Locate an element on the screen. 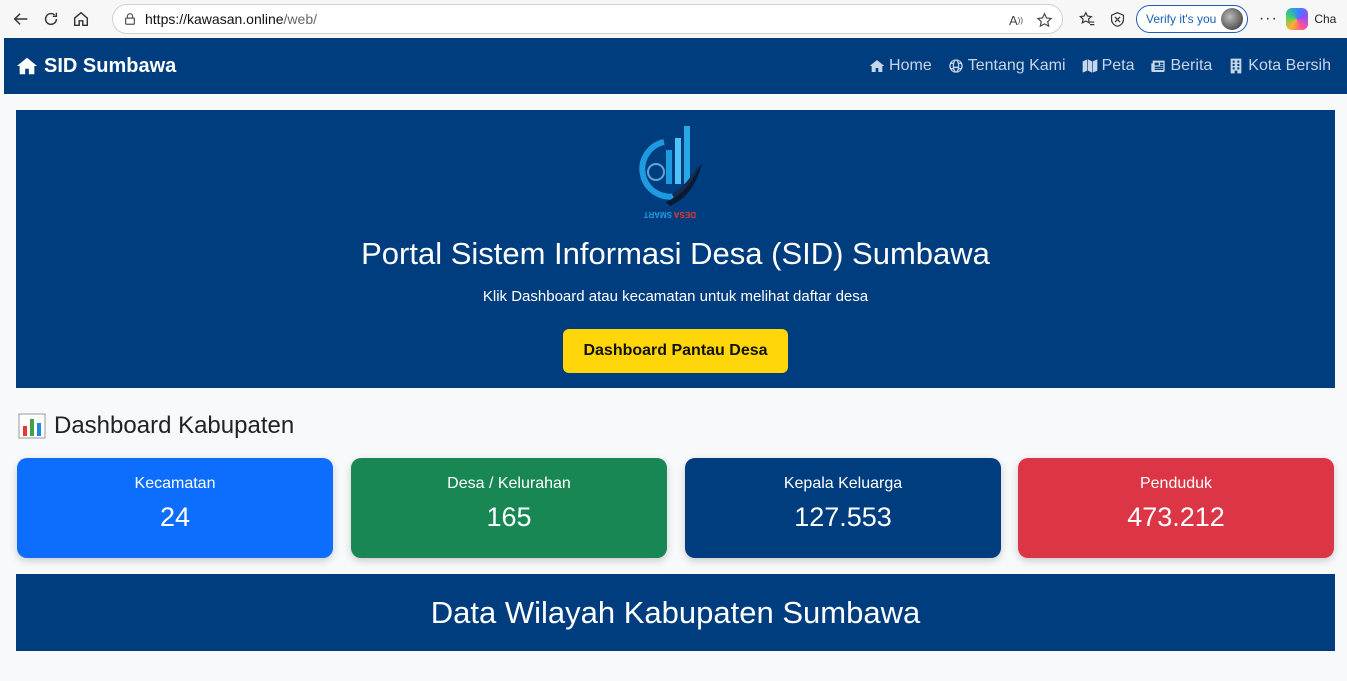  nav-item-kota-bersih: Kota Bersih is located at coordinates (1279, 66).